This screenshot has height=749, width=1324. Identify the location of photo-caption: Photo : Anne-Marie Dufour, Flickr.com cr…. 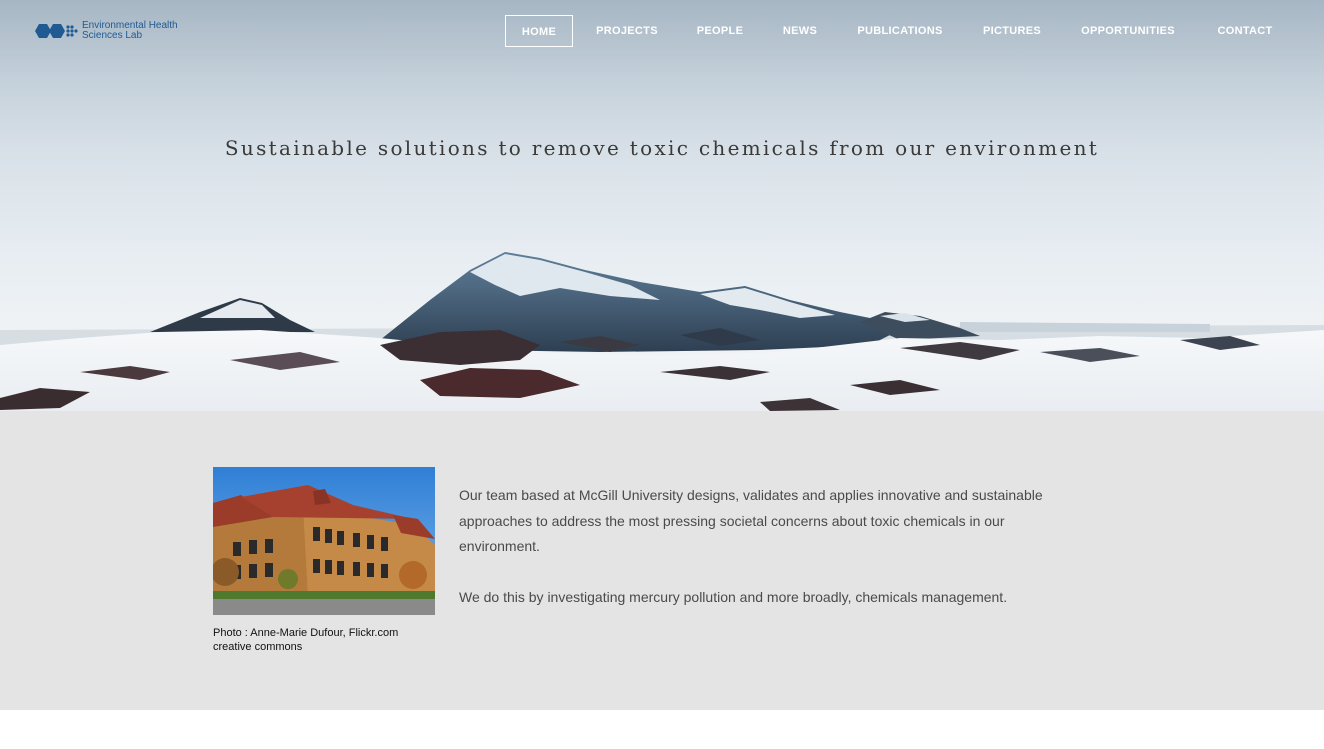
(328, 640).